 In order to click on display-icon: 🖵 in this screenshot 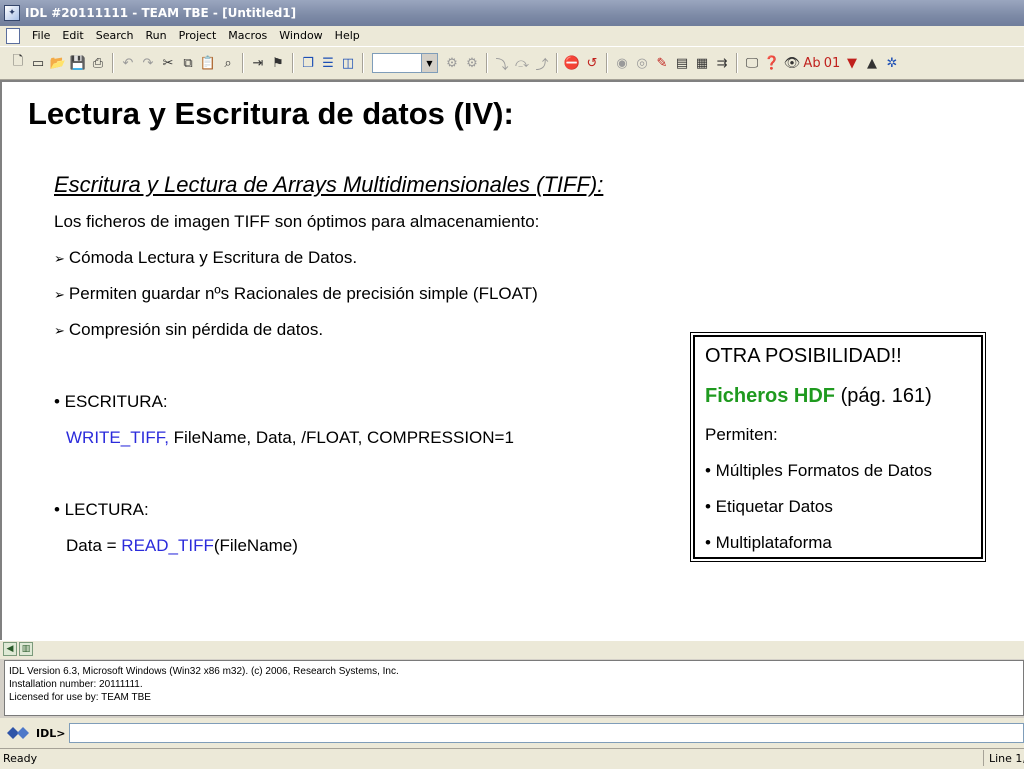, I will do `click(752, 63)`.